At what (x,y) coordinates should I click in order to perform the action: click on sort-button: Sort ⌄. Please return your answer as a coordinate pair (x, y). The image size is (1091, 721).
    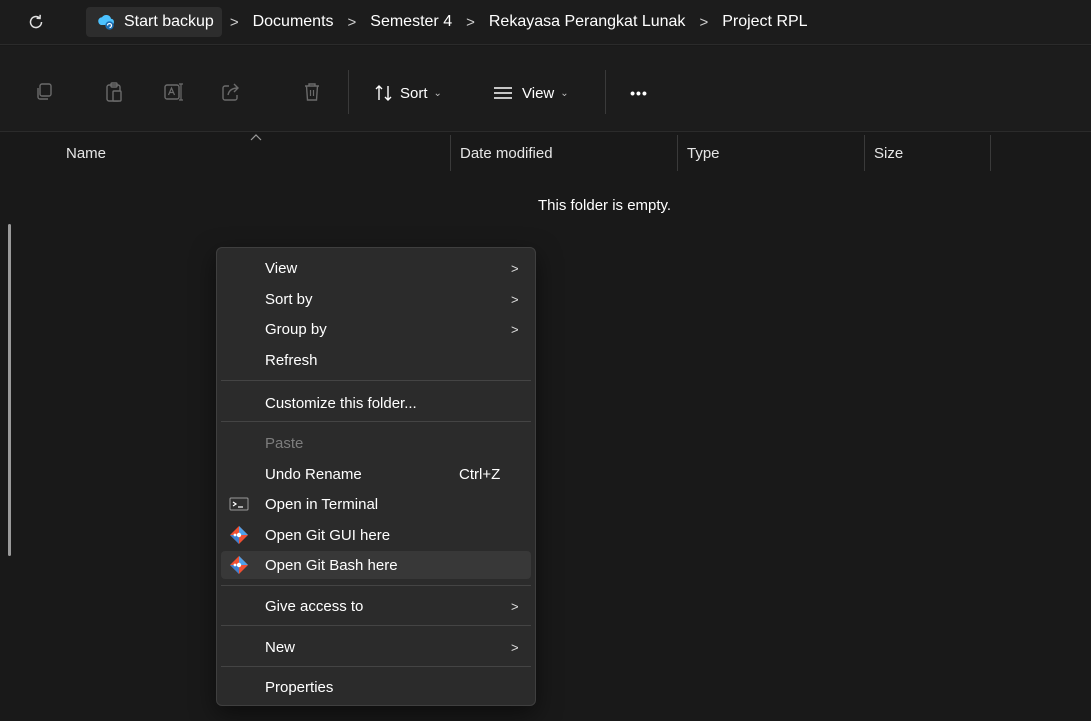
    Looking at the image, I should click on (408, 93).